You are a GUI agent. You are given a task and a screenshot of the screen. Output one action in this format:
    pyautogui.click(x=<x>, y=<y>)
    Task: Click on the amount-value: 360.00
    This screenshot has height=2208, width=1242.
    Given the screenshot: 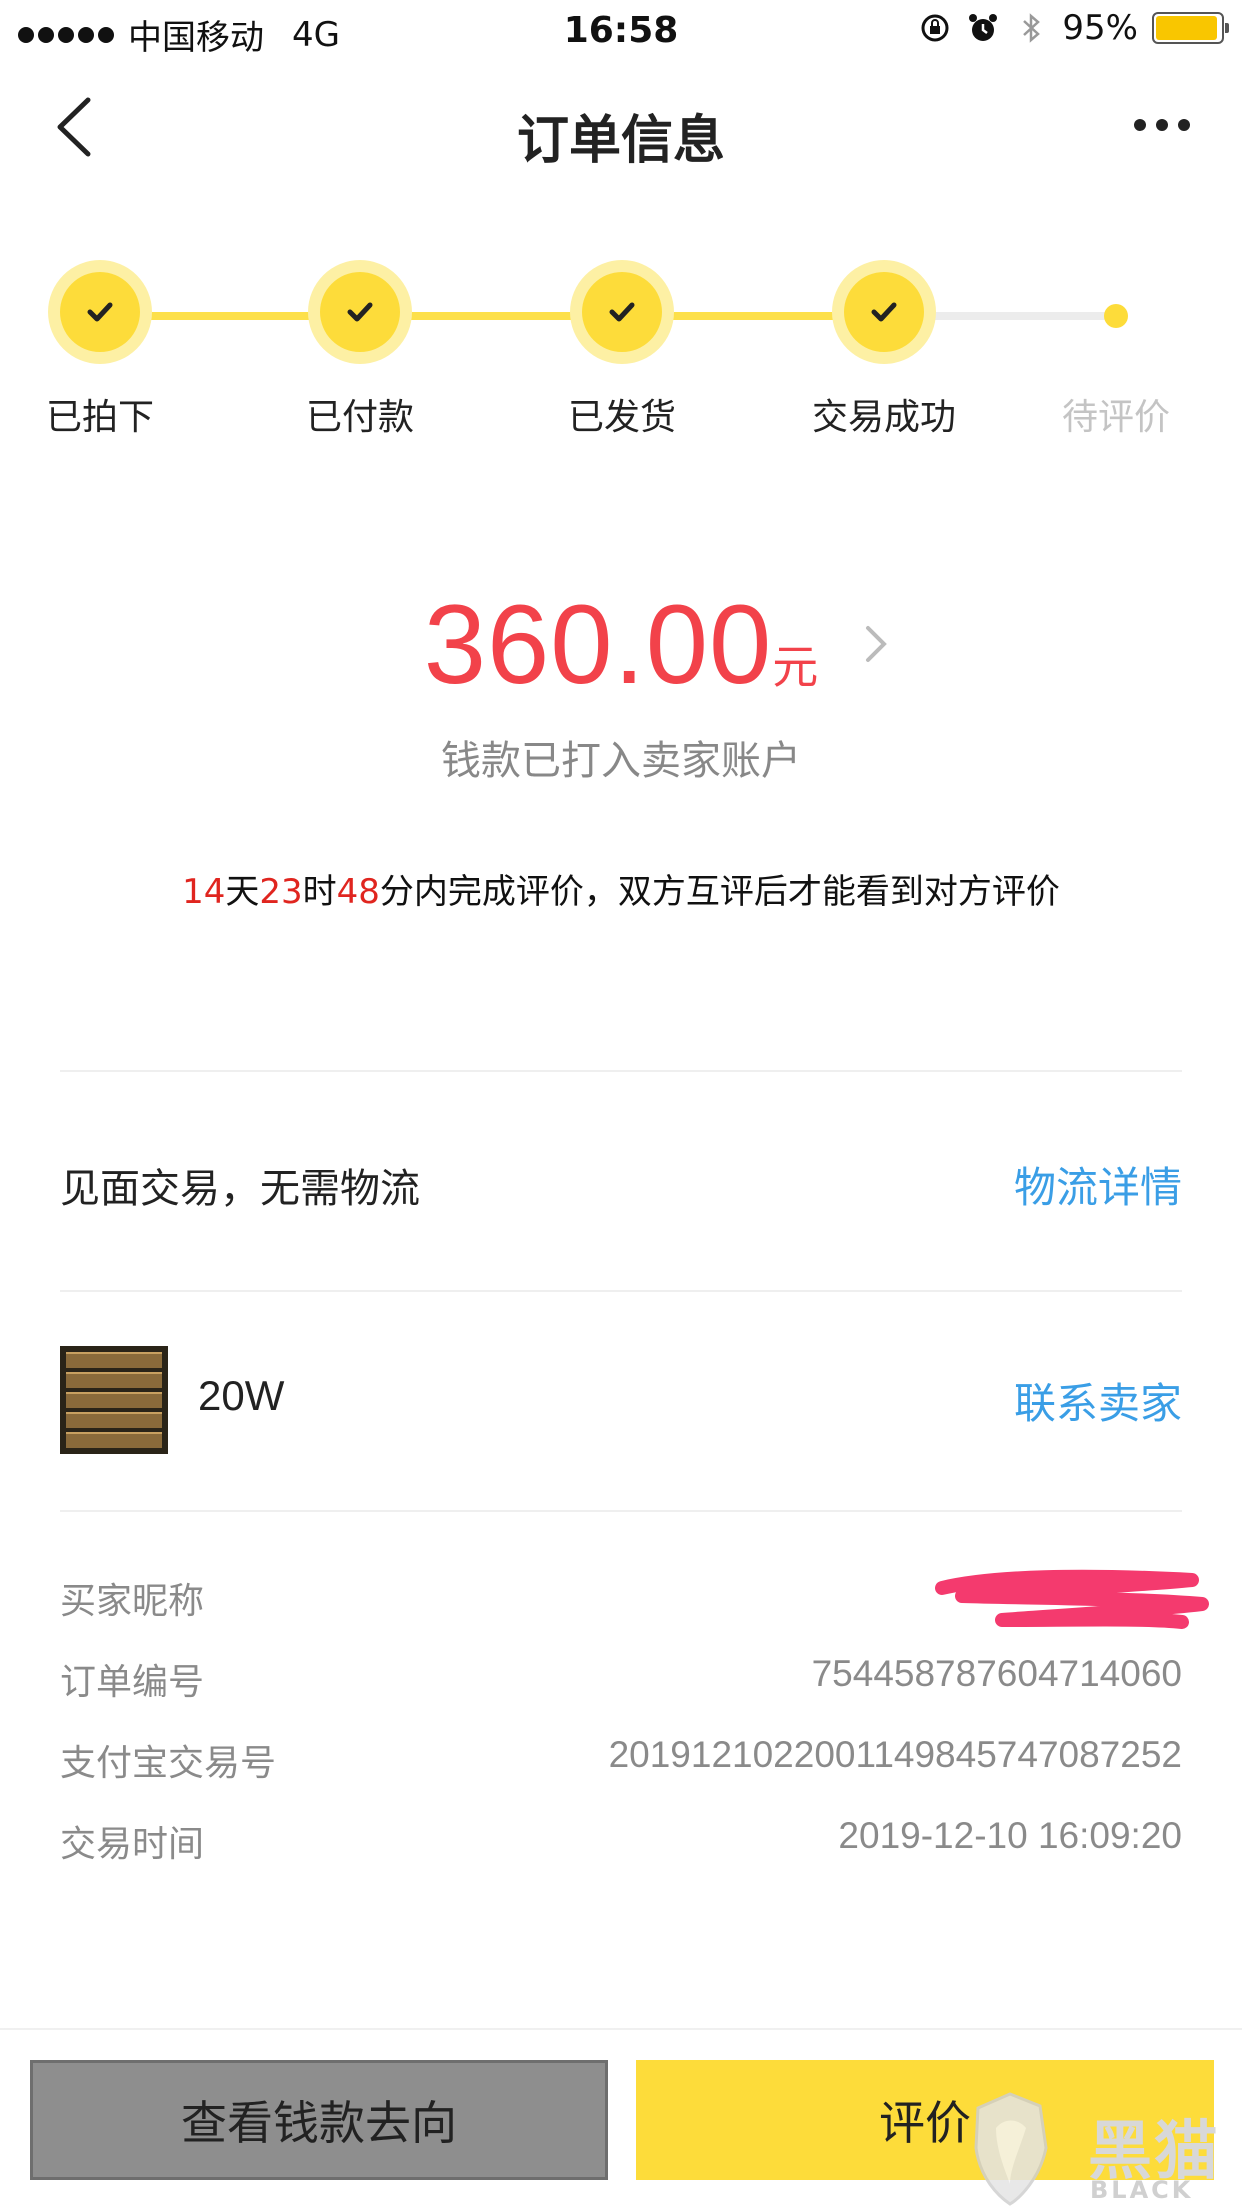 What is the action you would take?
    pyautogui.click(x=598, y=644)
    